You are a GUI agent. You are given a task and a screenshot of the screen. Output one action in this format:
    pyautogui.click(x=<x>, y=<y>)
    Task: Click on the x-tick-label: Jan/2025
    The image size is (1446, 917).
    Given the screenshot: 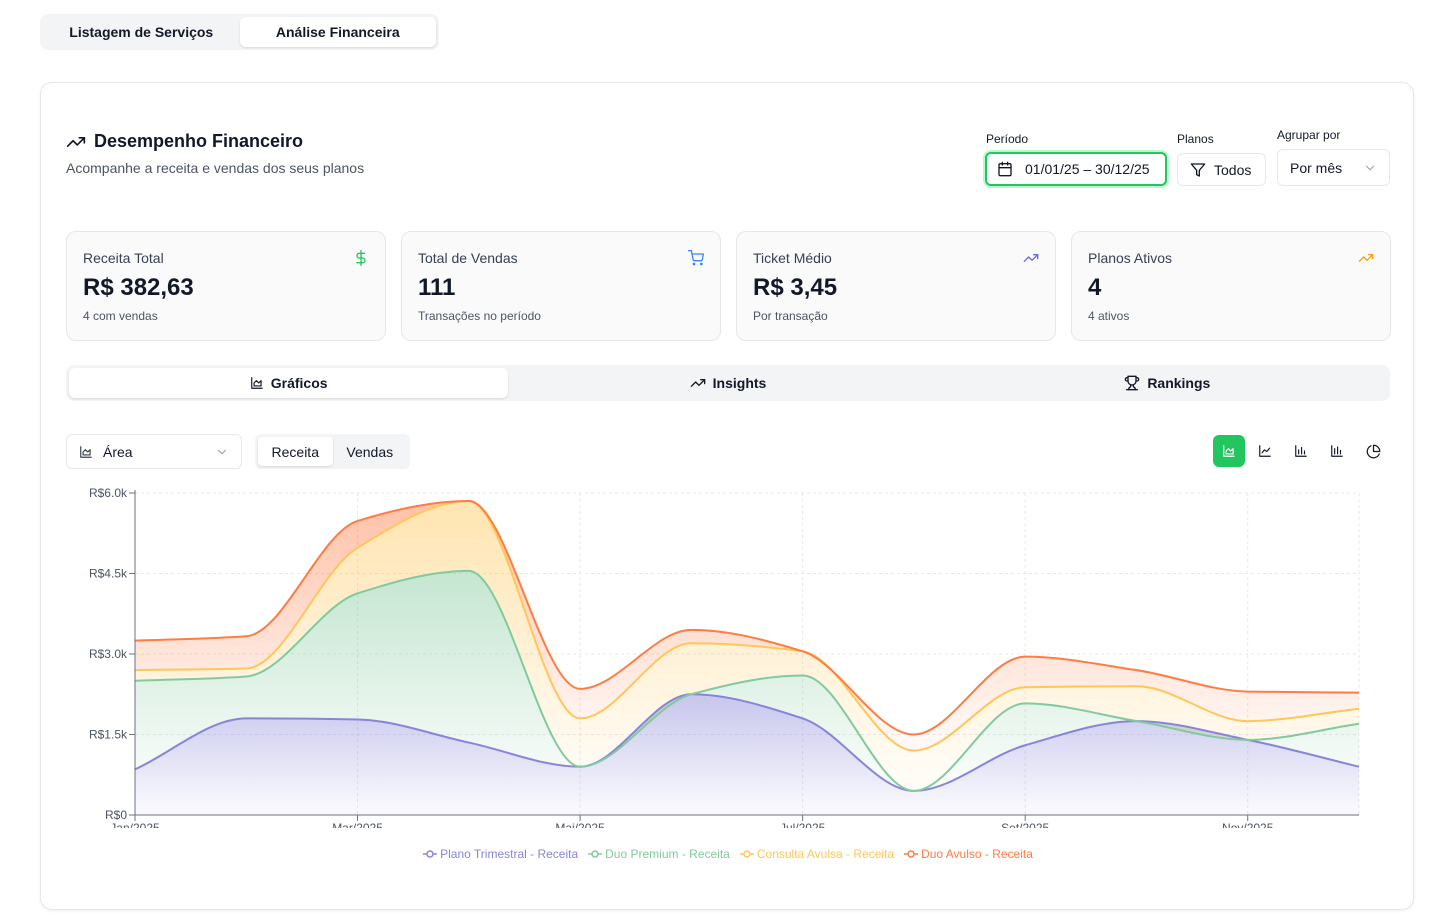 What is the action you would take?
    pyautogui.click(x=135, y=824)
    